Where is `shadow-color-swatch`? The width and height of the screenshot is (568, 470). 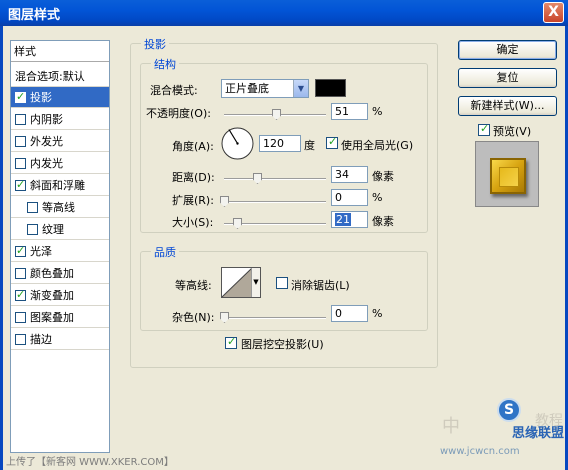 shadow-color-swatch is located at coordinates (330, 88).